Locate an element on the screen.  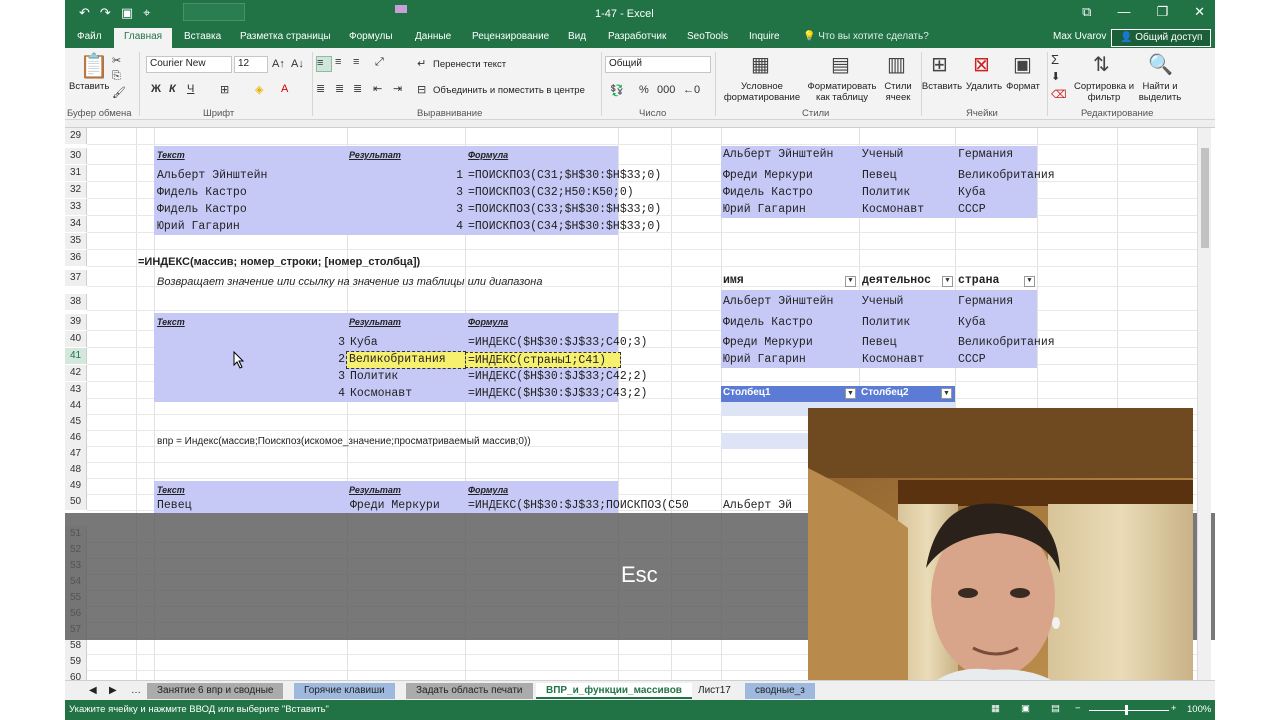
merge-center-button: Объединить и поместить в центре is located at coordinates (509, 90).